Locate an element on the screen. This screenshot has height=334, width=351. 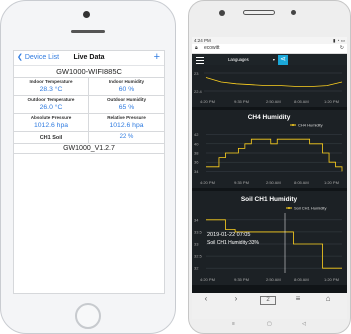
chart-title: CH4 Humidity is located at coordinates (269, 117).